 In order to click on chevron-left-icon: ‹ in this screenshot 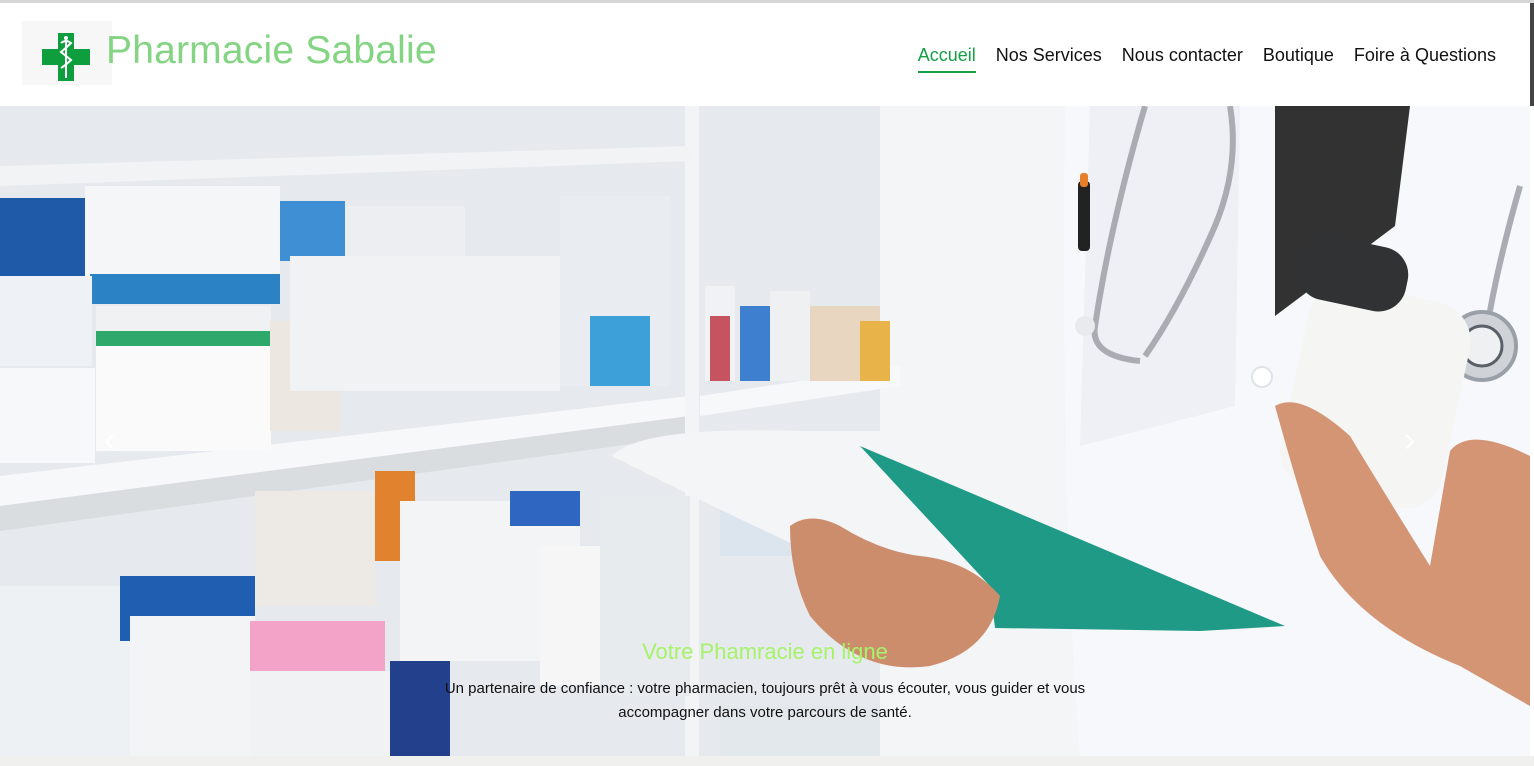, I will do `click(109, 440)`.